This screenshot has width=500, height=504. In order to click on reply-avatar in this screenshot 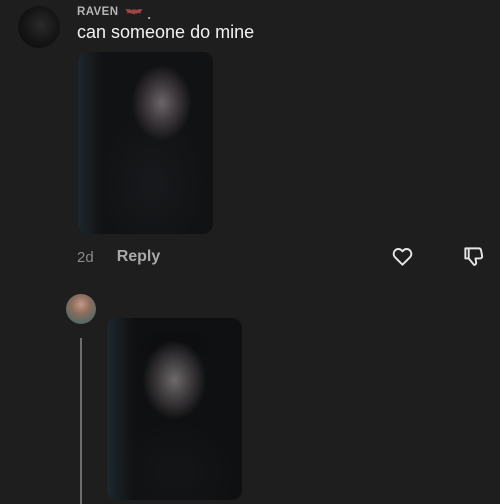, I will do `click(81, 309)`.